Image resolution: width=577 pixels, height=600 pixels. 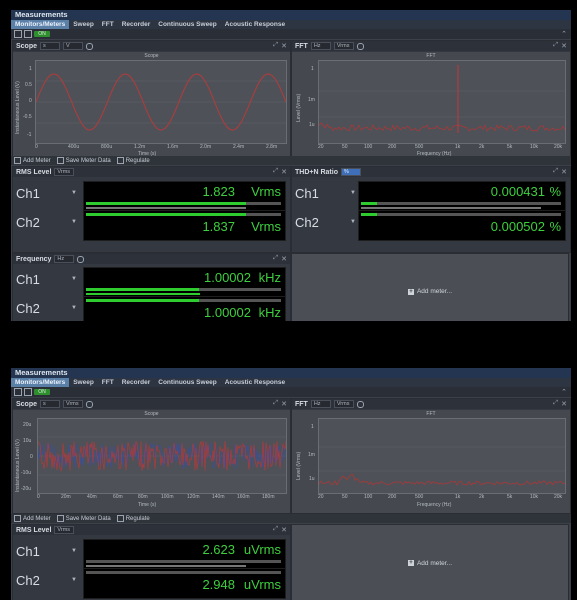 What do you see at coordinates (291, 160) in the screenshot?
I see `meter-toolbar: Add Meter Save Meter Data Regulate` at bounding box center [291, 160].